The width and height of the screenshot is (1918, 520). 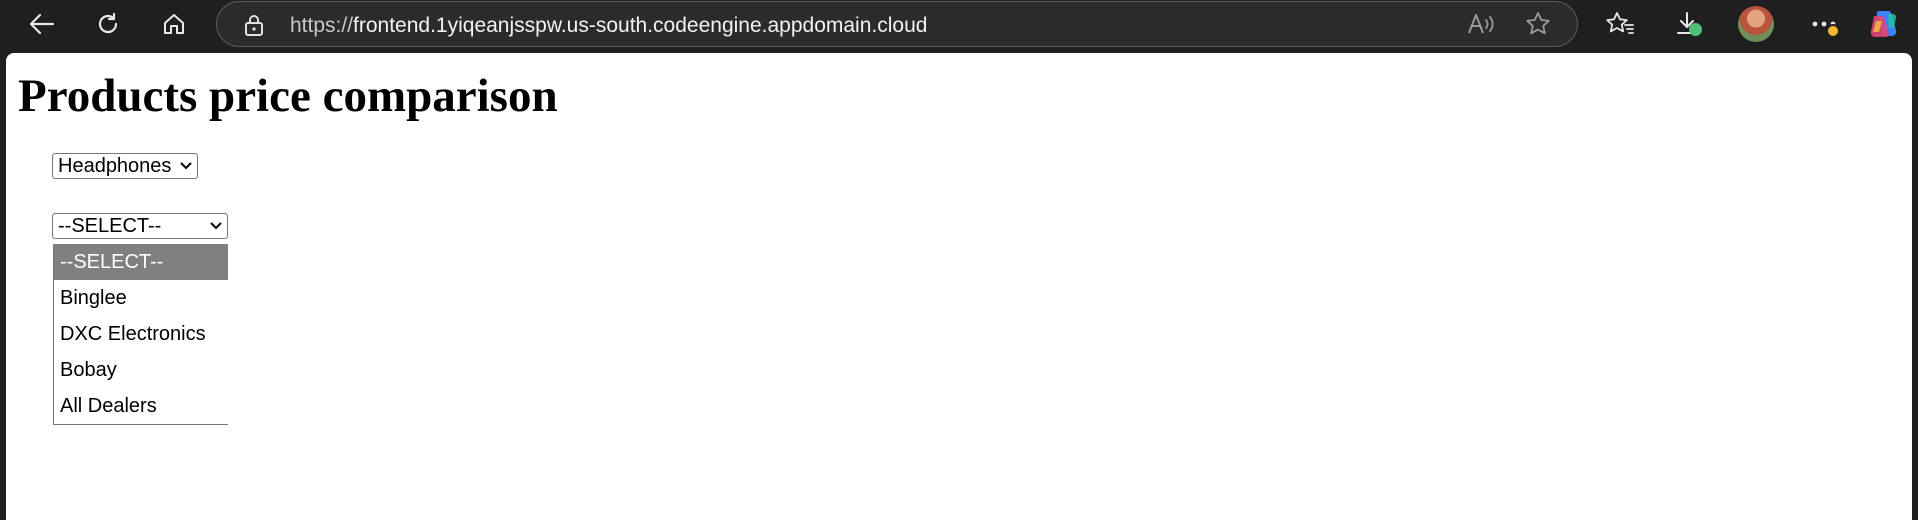 What do you see at coordinates (1481, 24) in the screenshot?
I see `read-aloud-icon` at bounding box center [1481, 24].